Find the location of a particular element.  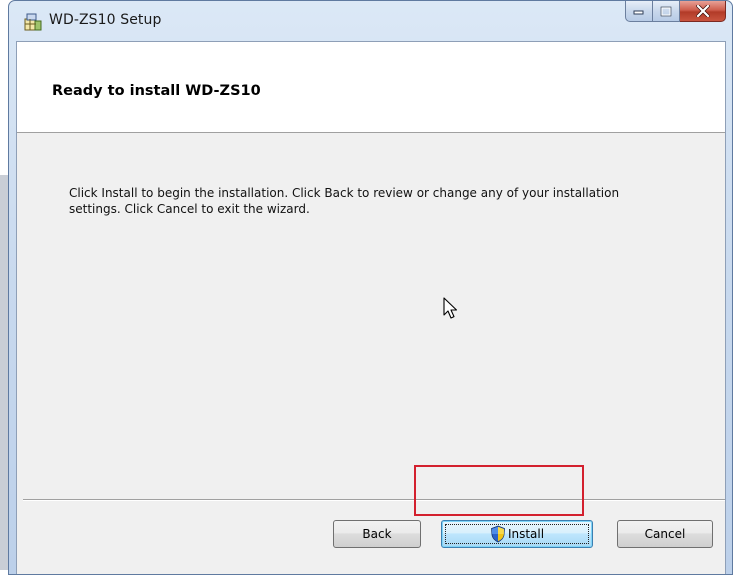

mouse-pointer-icon is located at coordinates (450, 308).